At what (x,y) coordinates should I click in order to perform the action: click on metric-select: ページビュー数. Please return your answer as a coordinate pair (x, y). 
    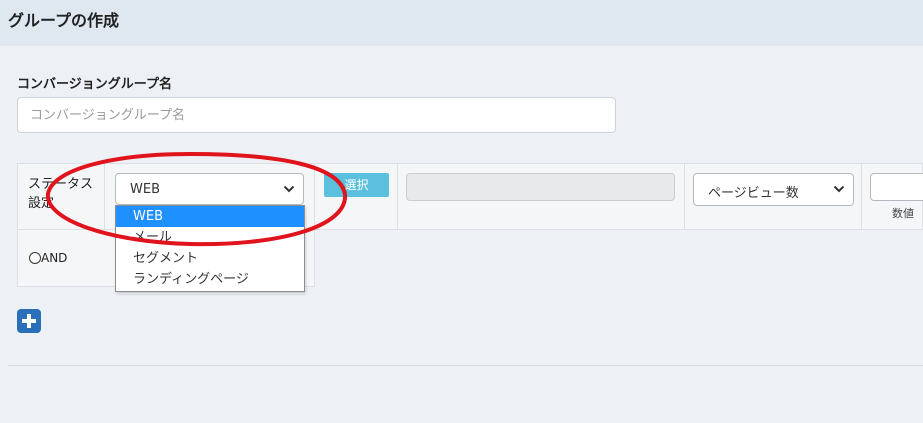
    Looking at the image, I should click on (773, 189).